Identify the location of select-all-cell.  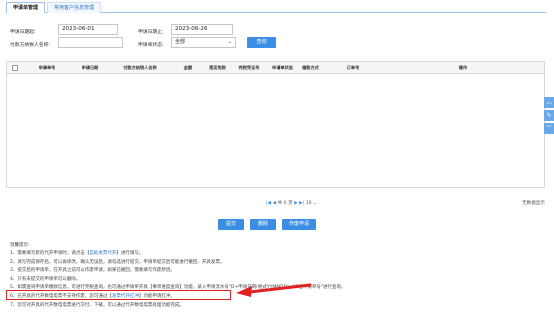
(15, 67).